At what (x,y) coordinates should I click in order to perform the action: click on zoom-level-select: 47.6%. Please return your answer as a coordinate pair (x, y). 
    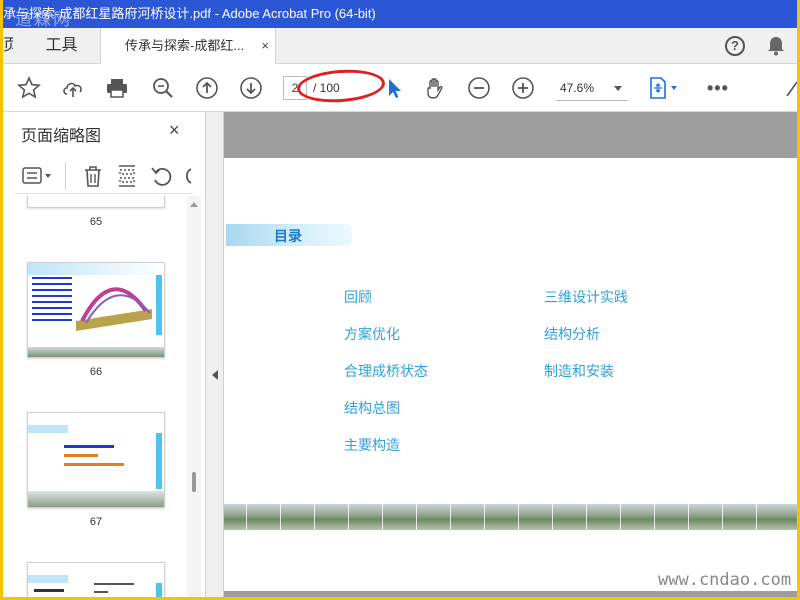
    Looking at the image, I should click on (592, 88).